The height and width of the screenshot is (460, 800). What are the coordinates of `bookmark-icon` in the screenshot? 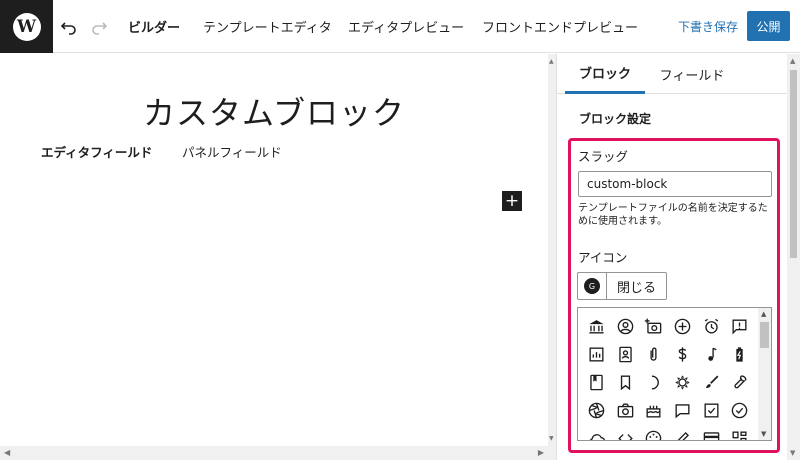 It's located at (625, 382).